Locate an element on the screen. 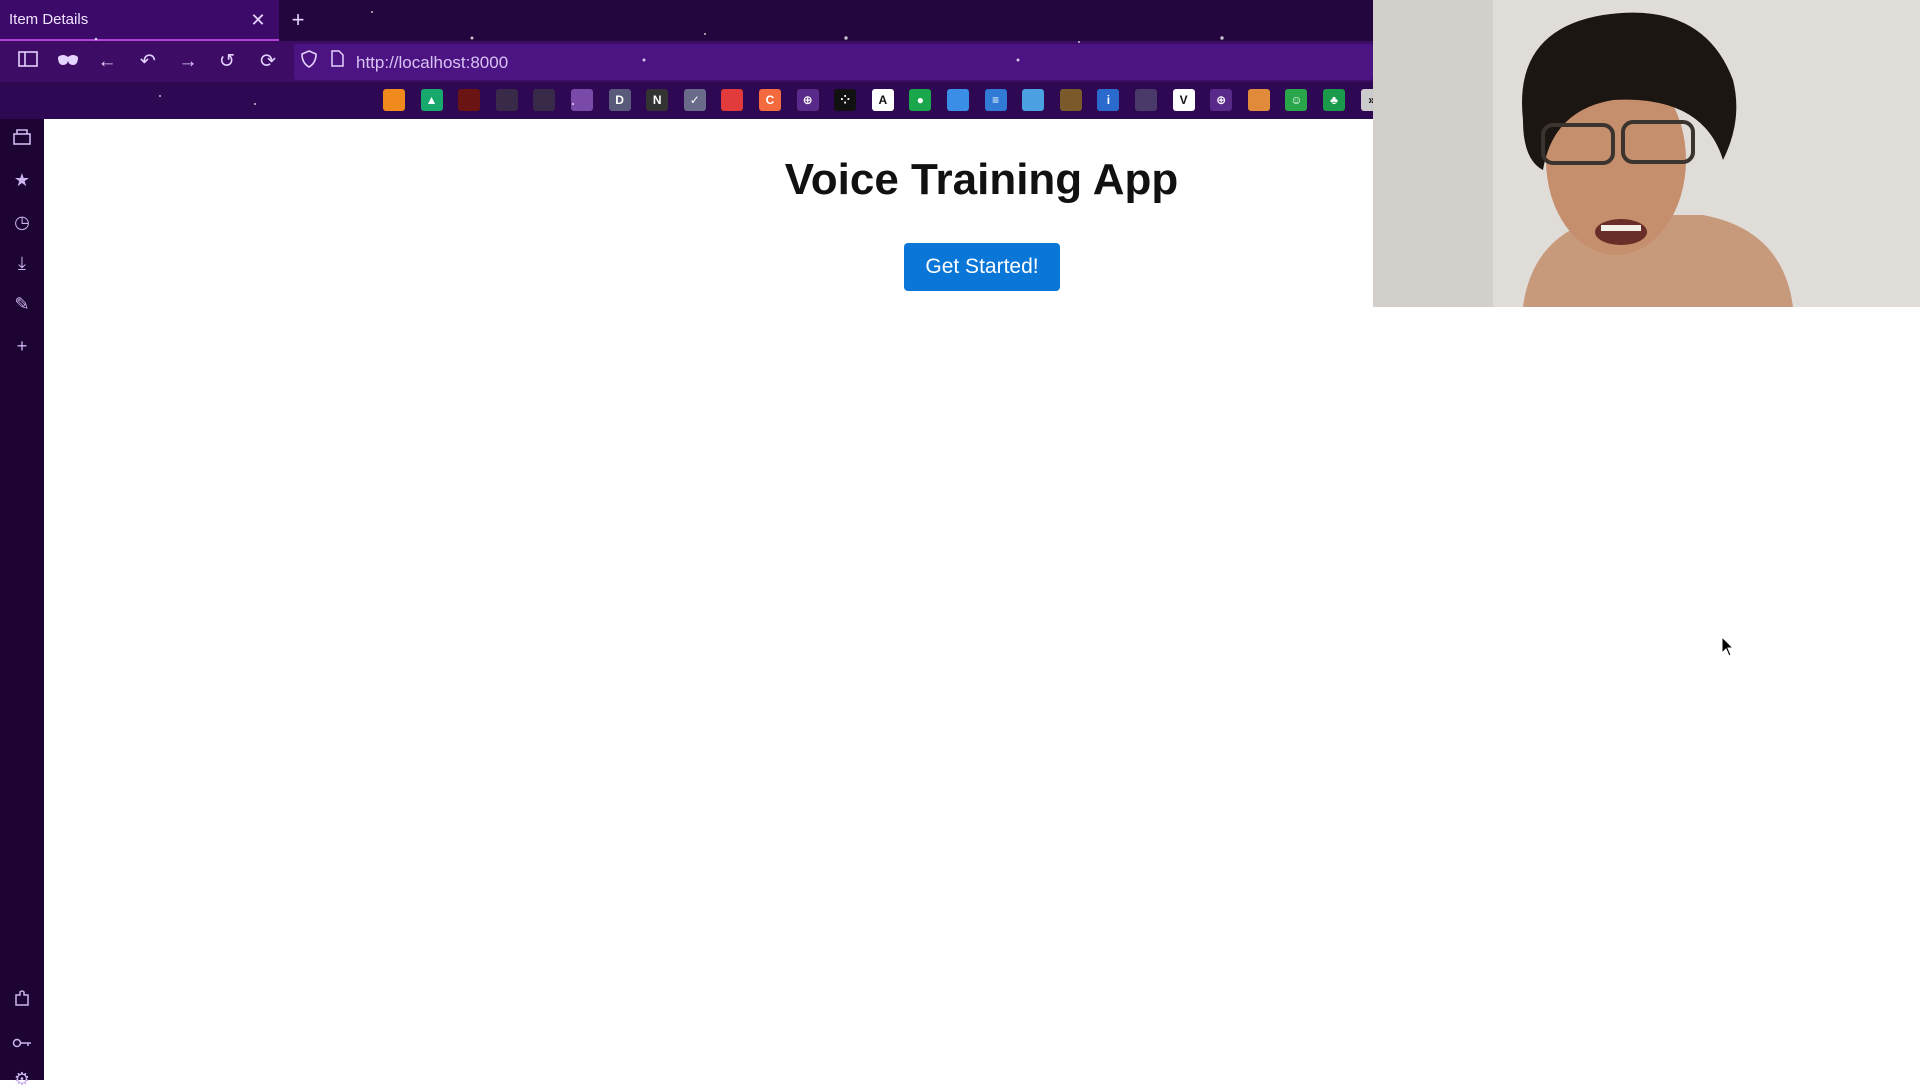 This screenshot has width=1920, height=1092. ibb-favicon: i is located at coordinates (1108, 100).